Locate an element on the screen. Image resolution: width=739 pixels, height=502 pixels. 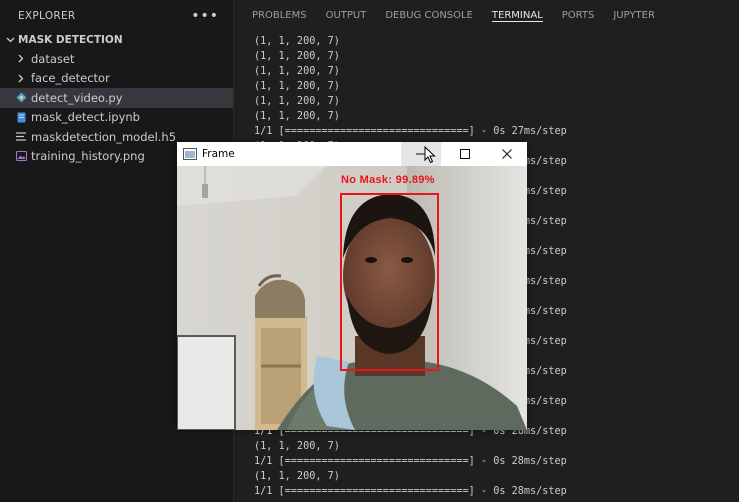
maximize-button is located at coordinates (465, 154).